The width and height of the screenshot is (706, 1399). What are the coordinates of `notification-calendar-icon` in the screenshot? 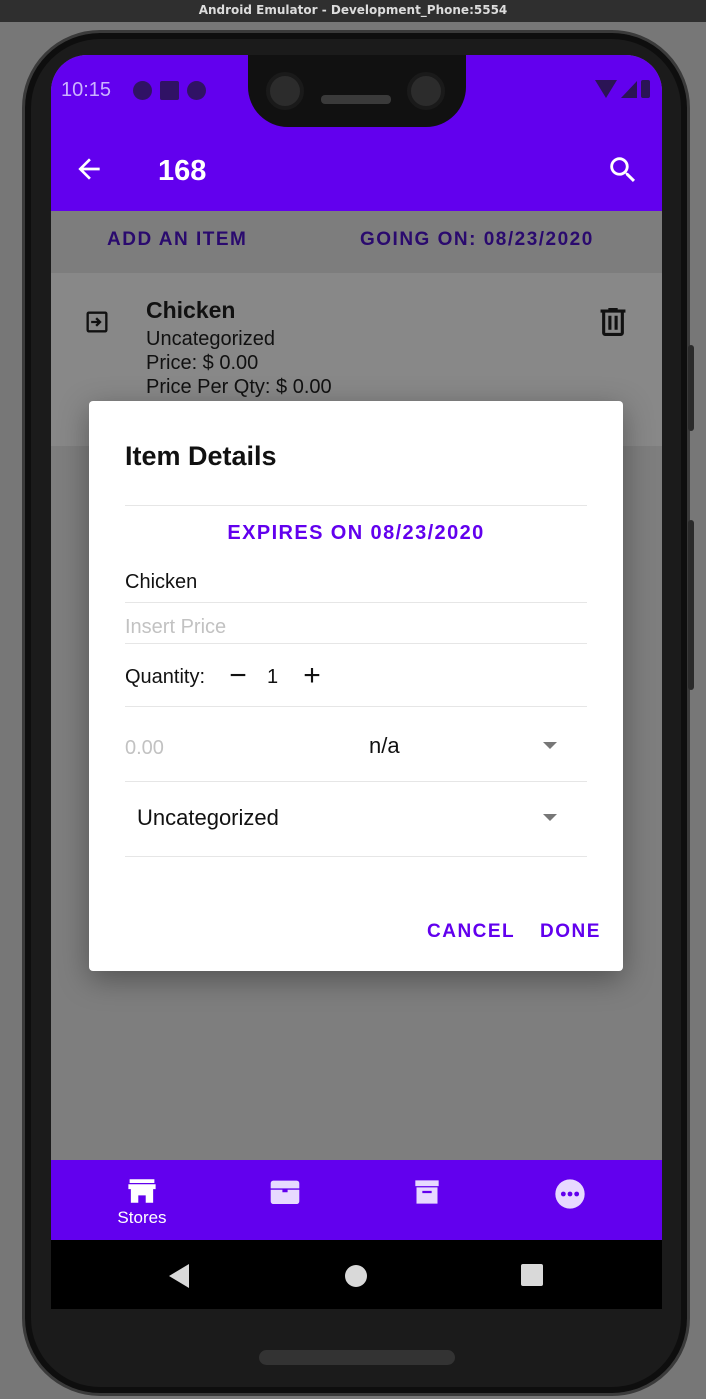 It's located at (169, 90).